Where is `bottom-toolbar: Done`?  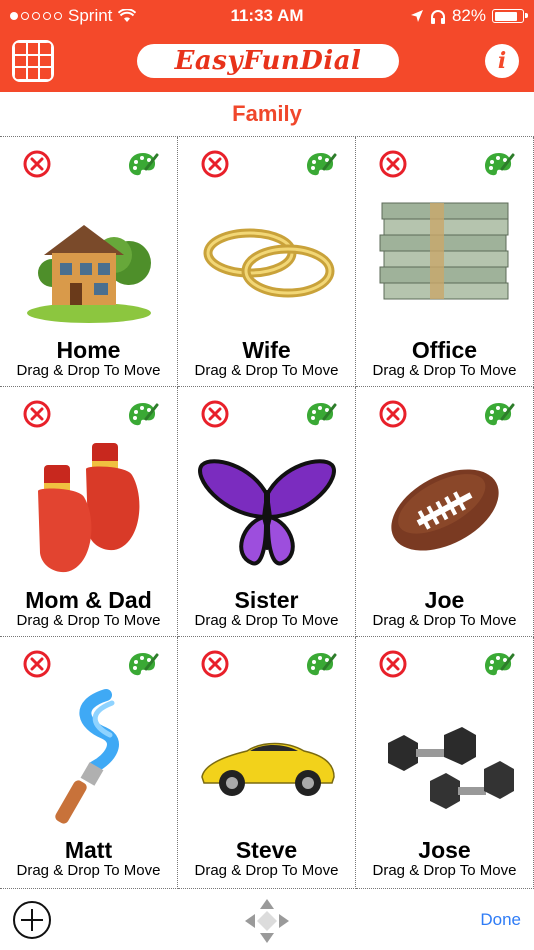
bottom-toolbar: Done is located at coordinates (267, 919).